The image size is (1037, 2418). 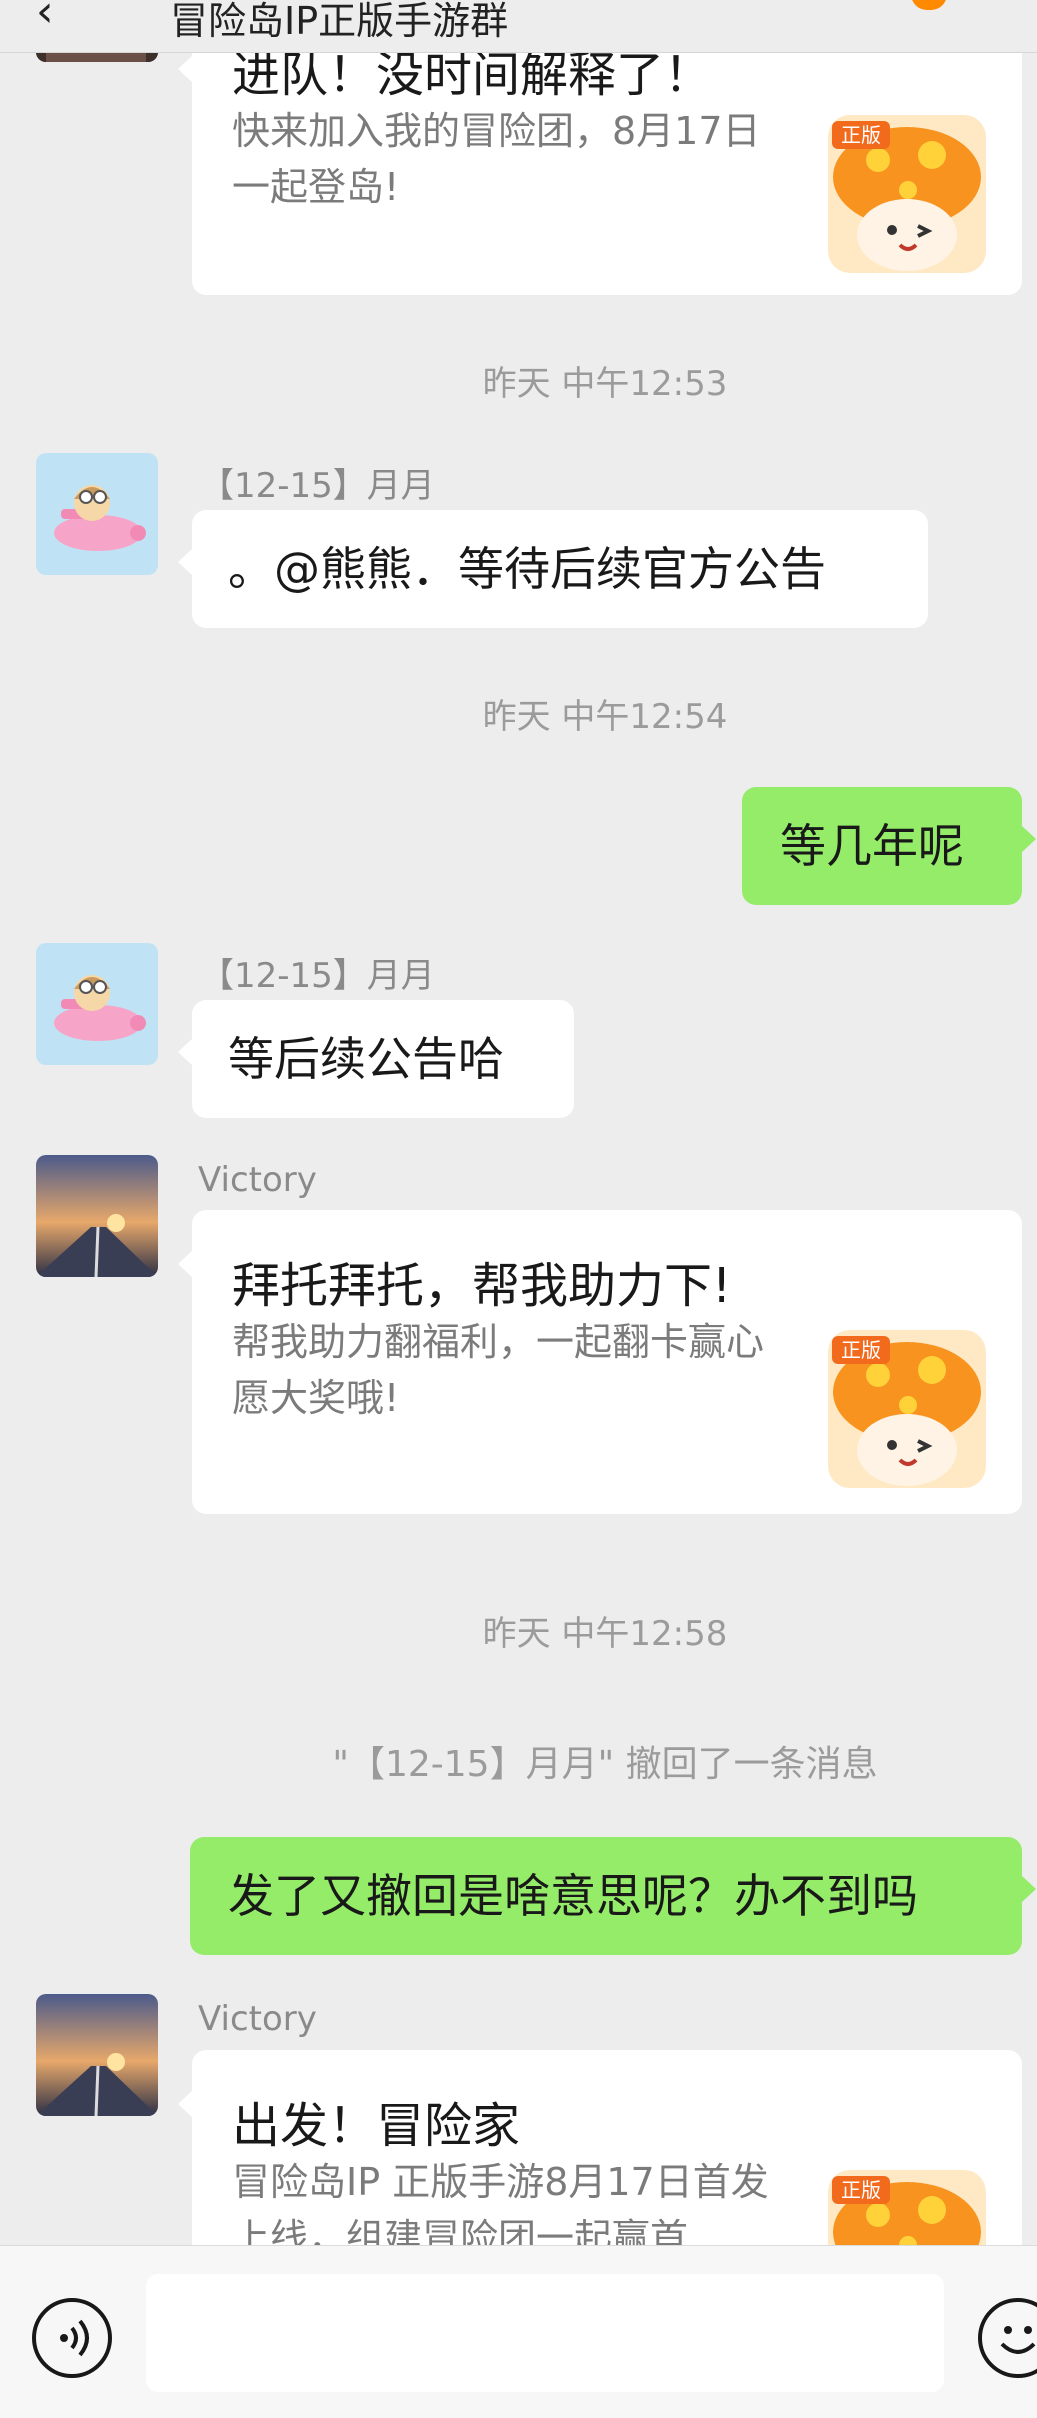 What do you see at coordinates (613, 1896) in the screenshot?
I see `message-bubble-outgoing: 发了又撤回是啥意思呢？办不到吗` at bounding box center [613, 1896].